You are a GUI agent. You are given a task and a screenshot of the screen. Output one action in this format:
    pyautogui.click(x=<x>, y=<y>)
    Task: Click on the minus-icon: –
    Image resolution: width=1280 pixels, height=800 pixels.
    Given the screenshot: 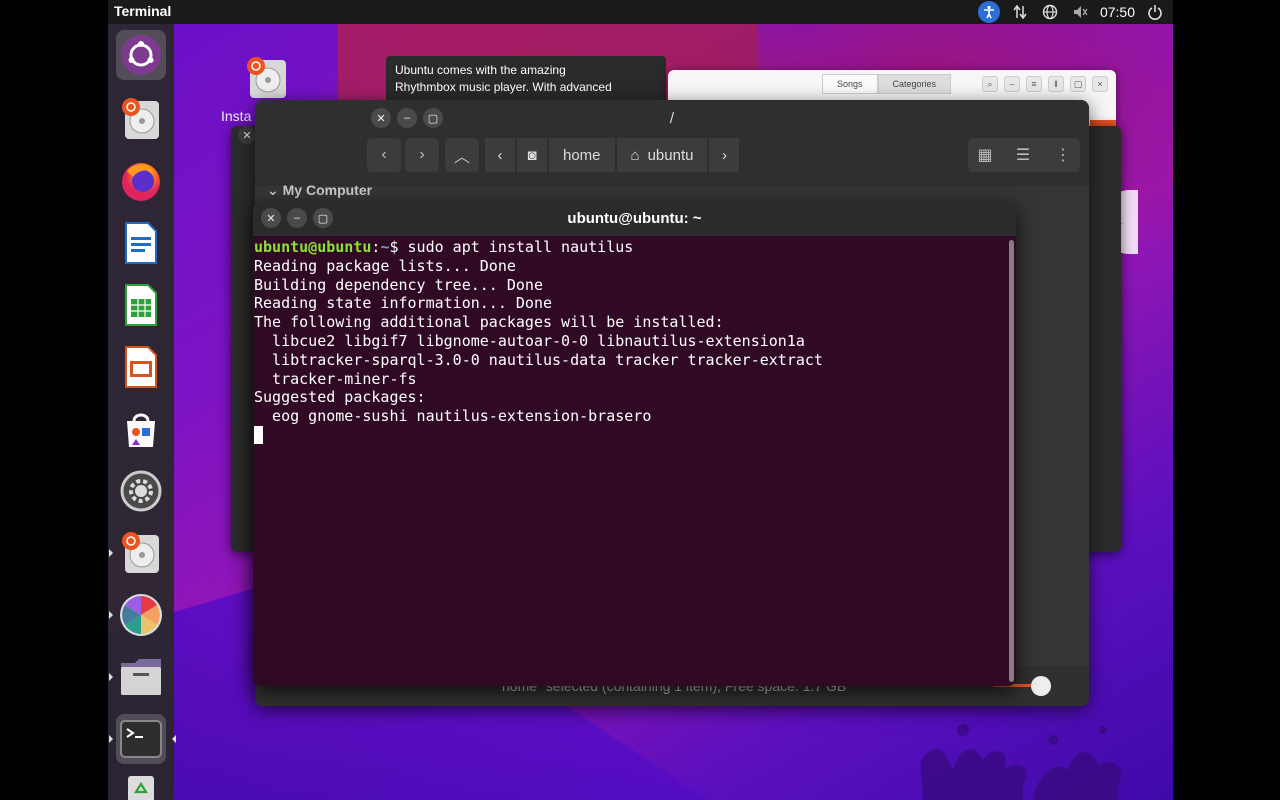 What is the action you would take?
    pyautogui.click(x=1012, y=84)
    